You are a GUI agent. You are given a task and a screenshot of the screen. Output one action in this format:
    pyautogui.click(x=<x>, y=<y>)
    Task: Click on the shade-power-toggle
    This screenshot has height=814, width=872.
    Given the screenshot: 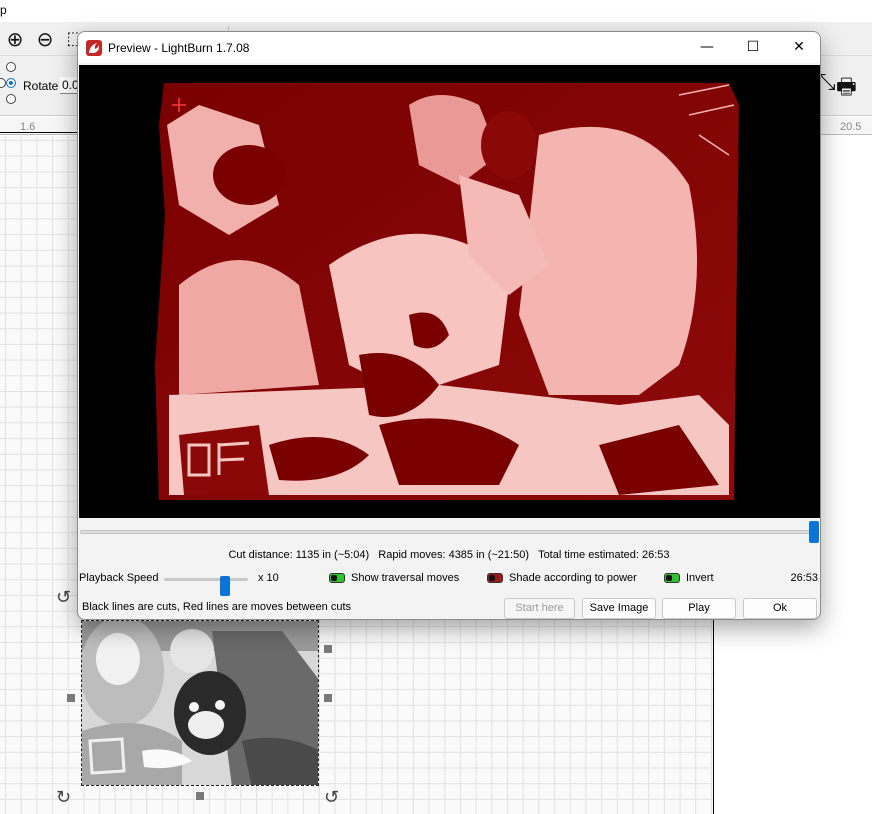 What is the action you would take?
    pyautogui.click(x=495, y=578)
    